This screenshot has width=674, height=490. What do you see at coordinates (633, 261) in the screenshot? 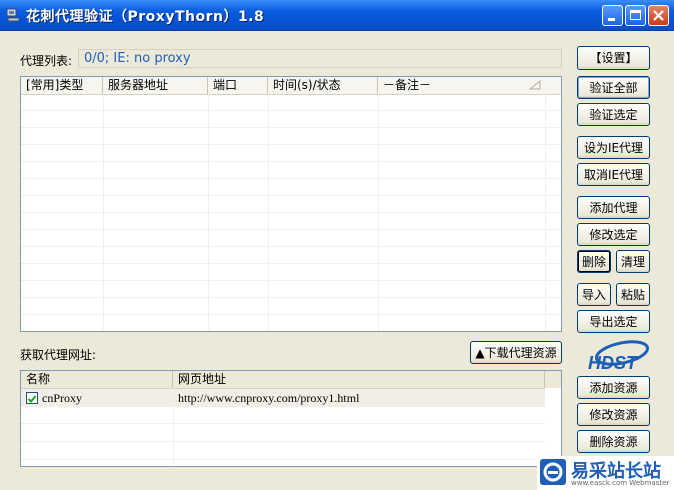
I see `clear-button: 清理` at bounding box center [633, 261].